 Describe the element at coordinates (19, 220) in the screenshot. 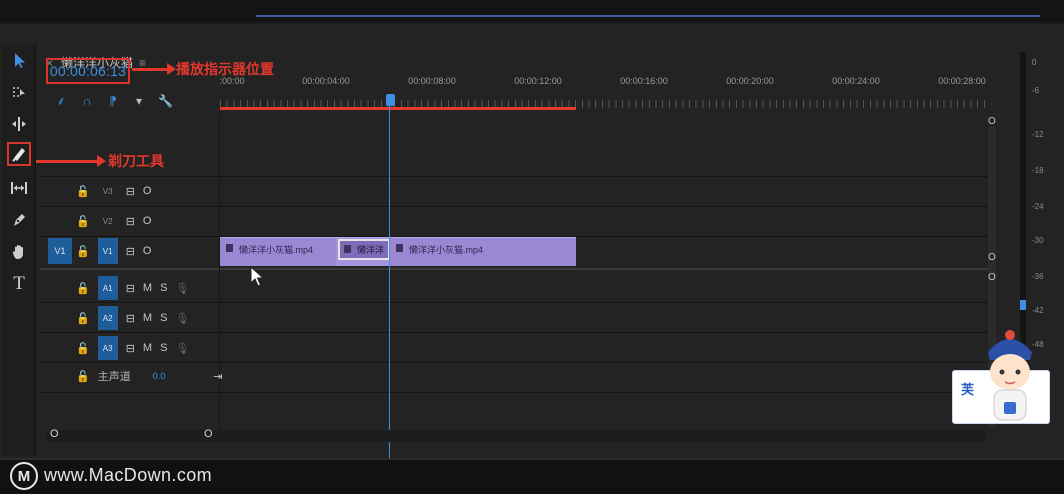

I see `pen-tool-icon` at that location.